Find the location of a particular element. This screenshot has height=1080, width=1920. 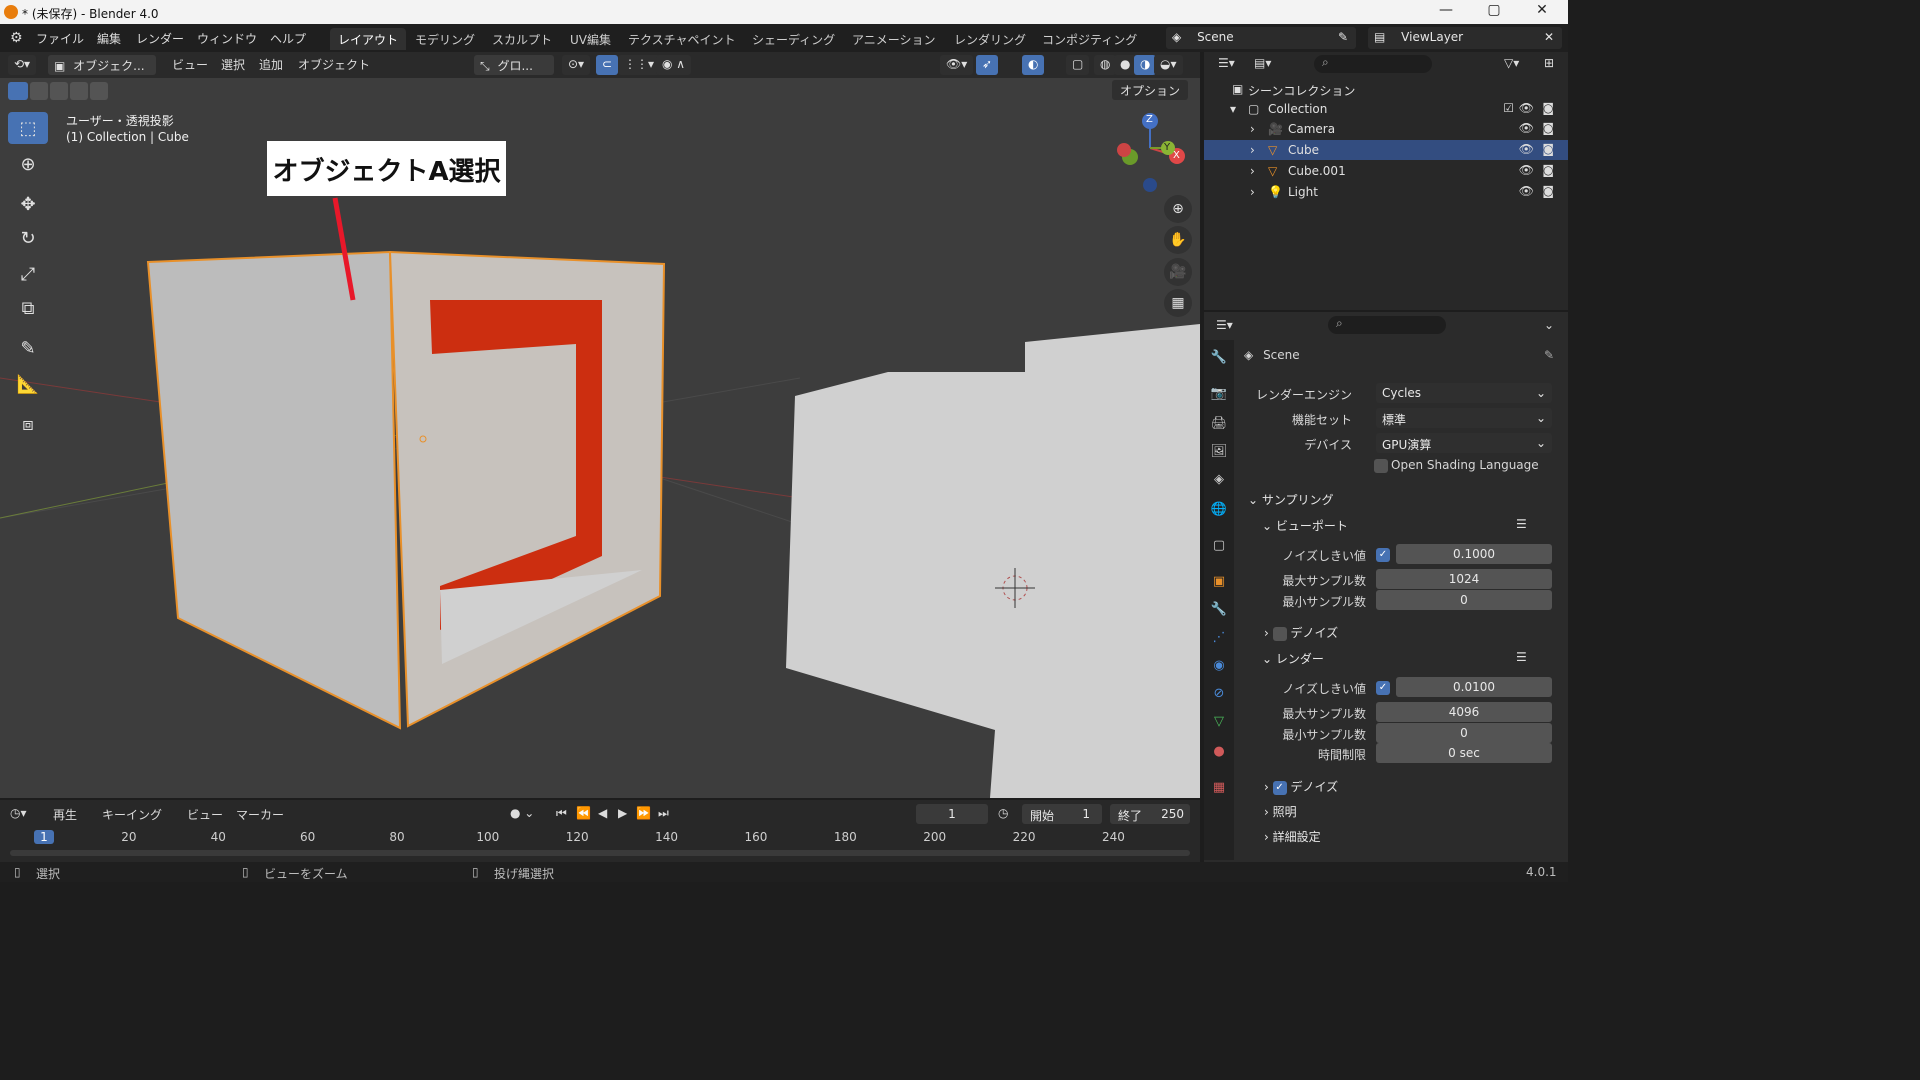

select-extend-icon is located at coordinates (39, 91).